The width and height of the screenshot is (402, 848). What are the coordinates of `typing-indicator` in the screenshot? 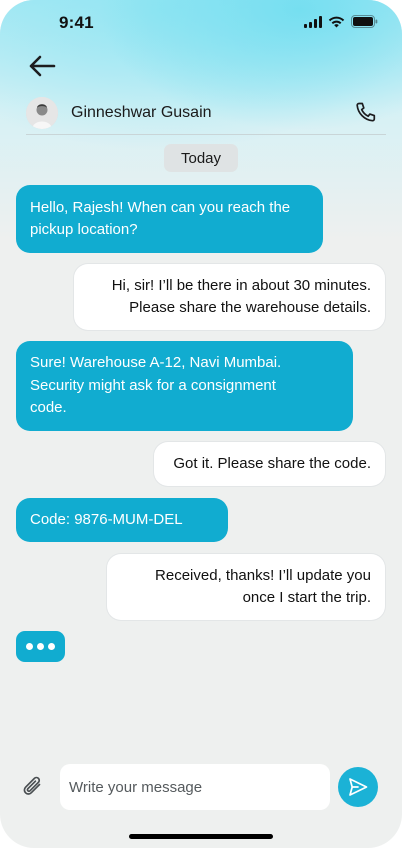 It's located at (40, 646).